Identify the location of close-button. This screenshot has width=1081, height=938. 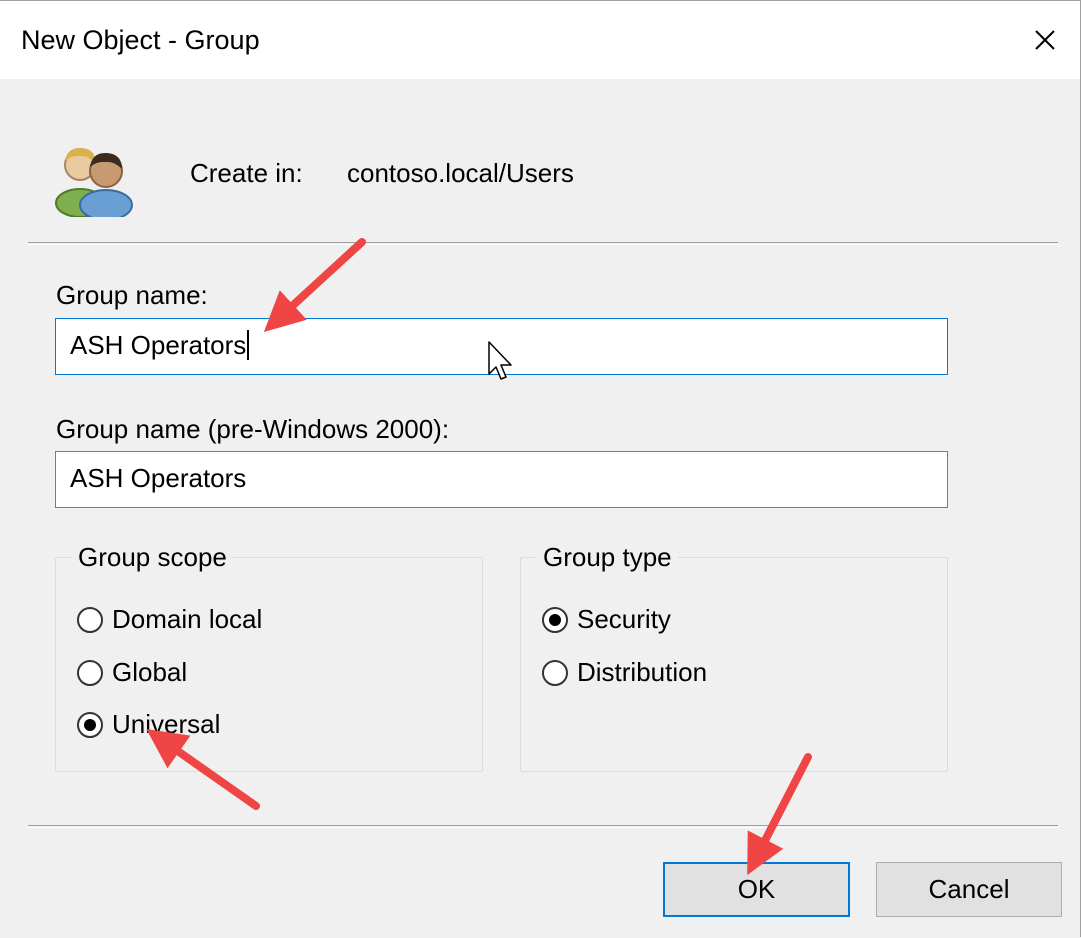
(1045, 40).